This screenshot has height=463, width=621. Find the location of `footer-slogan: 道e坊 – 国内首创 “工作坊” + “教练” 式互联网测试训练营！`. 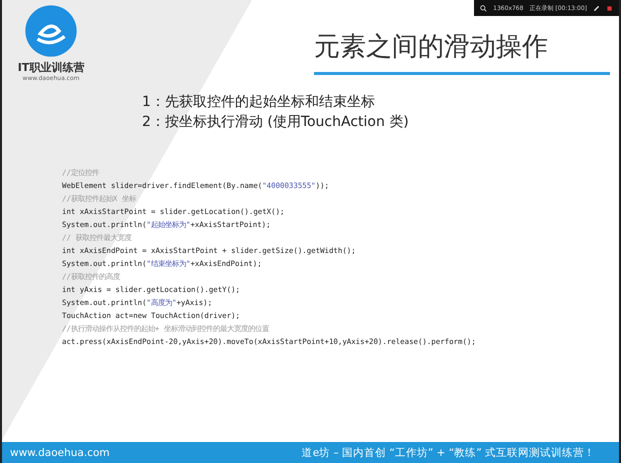

footer-slogan: 道e坊 – 国内首创 “工作坊” + “教练” 式互联网测试训练营！ is located at coordinates (448, 453).